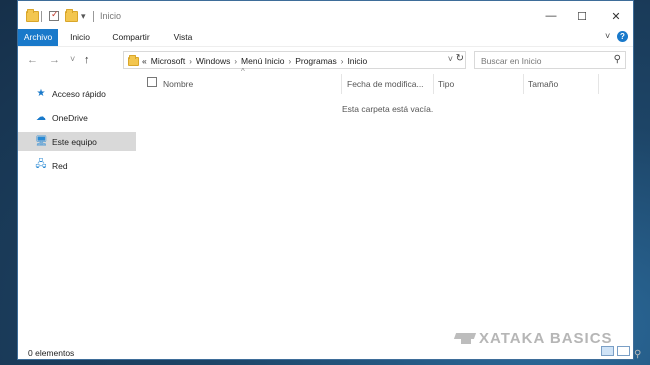 The height and width of the screenshot is (365, 650). What do you see at coordinates (551, 16) in the screenshot?
I see `minimize-button: —` at bounding box center [551, 16].